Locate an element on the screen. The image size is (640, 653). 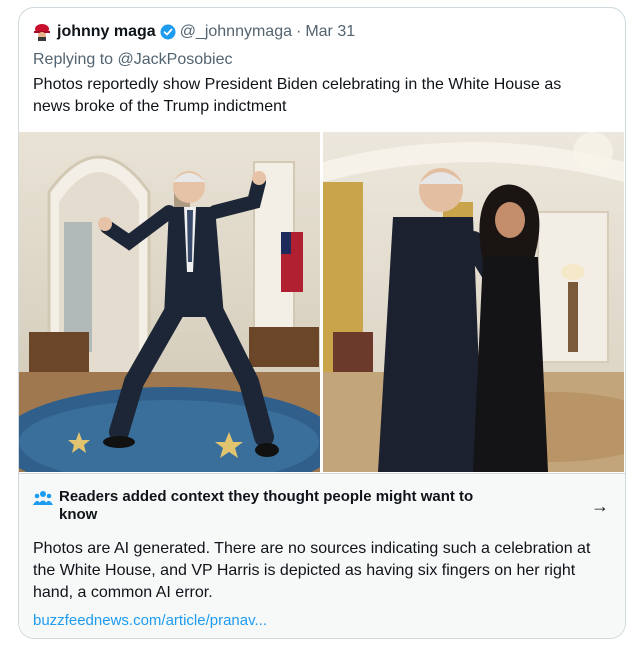
user-handle: @_johnnymaga is located at coordinates (236, 32).